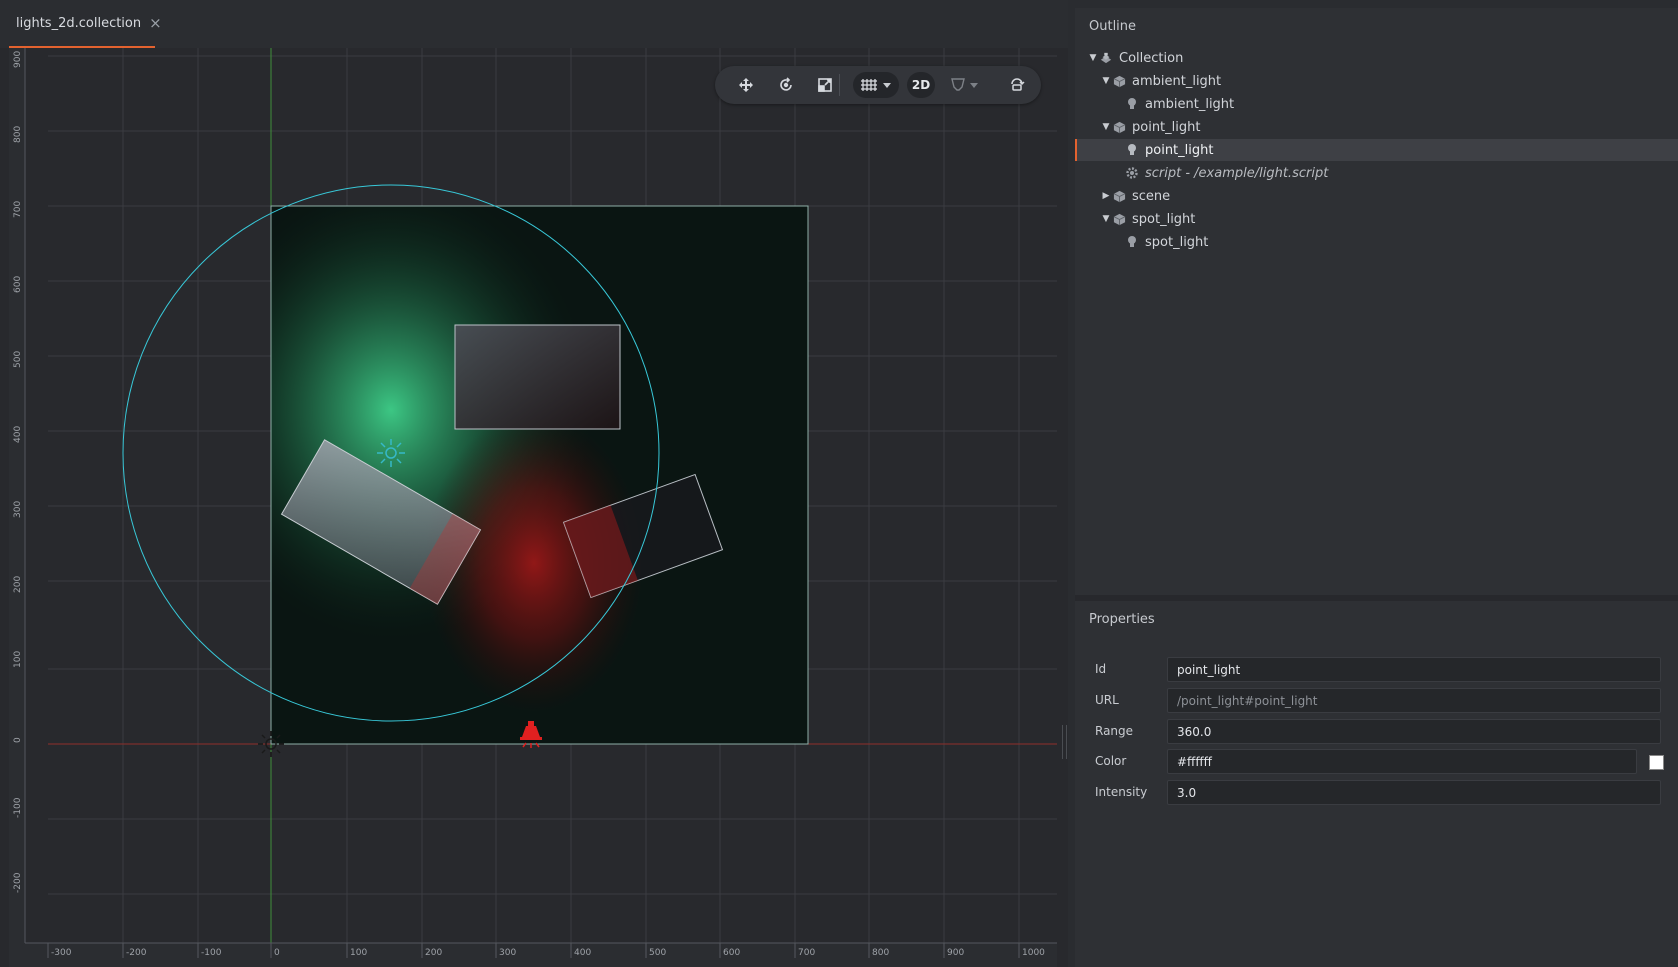 The height and width of the screenshot is (967, 1678). I want to click on rotate-tool-button, so click(786, 85).